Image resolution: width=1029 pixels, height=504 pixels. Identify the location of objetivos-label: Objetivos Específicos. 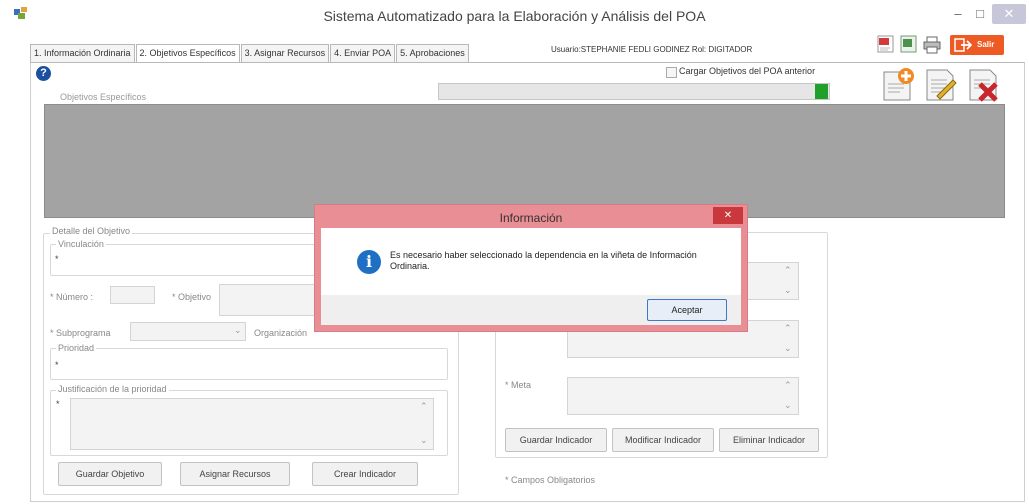
(103, 97).